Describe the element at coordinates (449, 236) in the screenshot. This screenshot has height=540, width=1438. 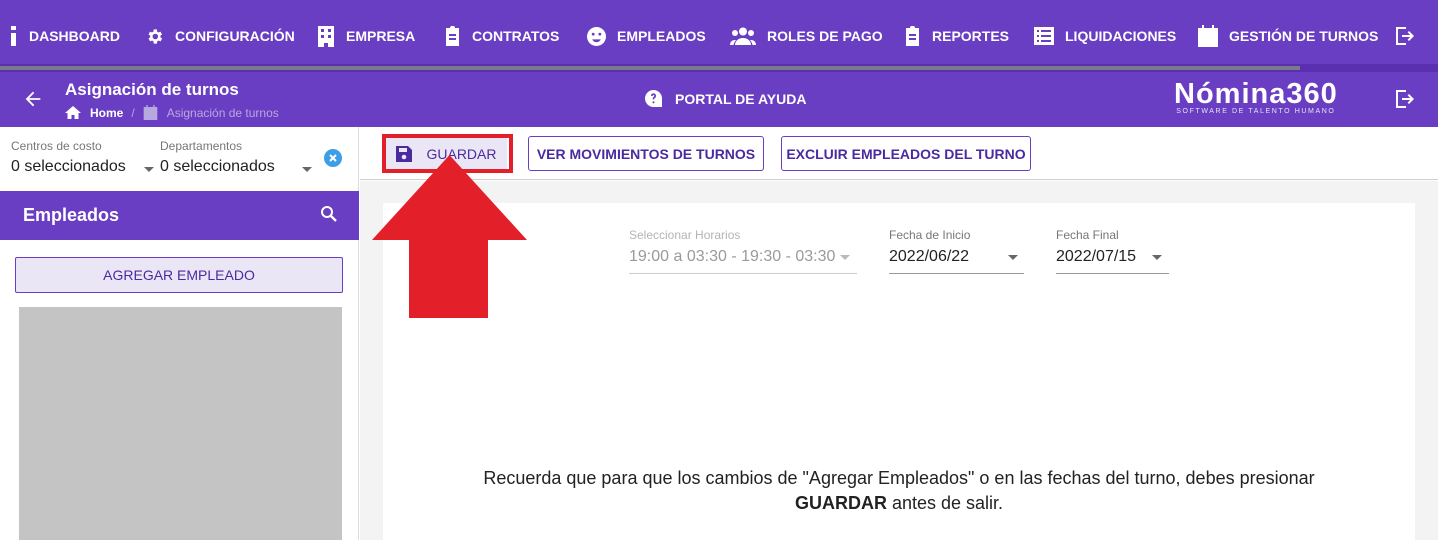
I see `annotation-arrow-icon` at that location.